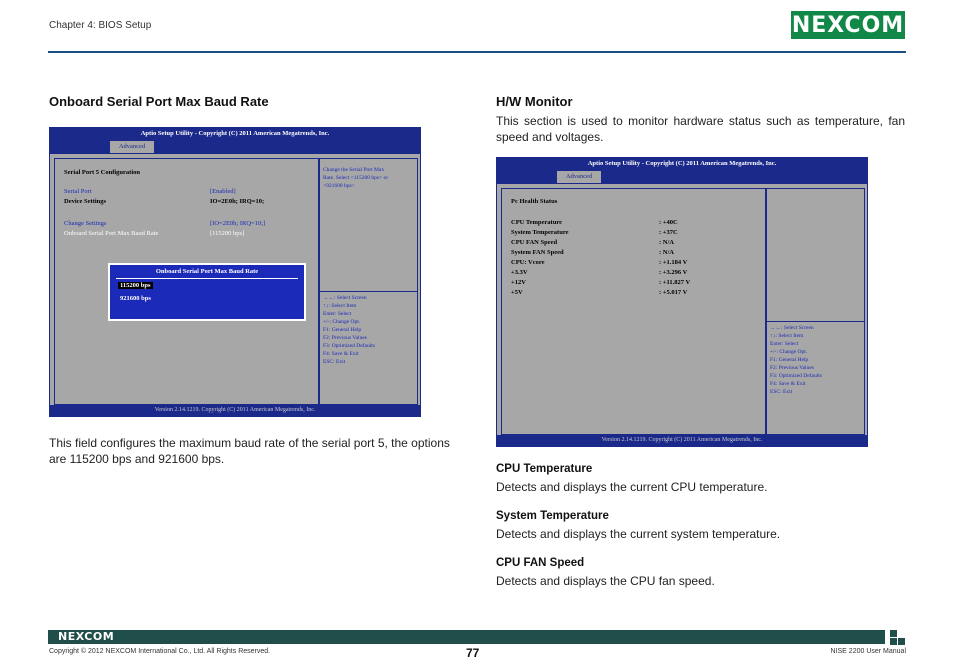  I want to click on footer-logo: NEXCOM, so click(86, 636).